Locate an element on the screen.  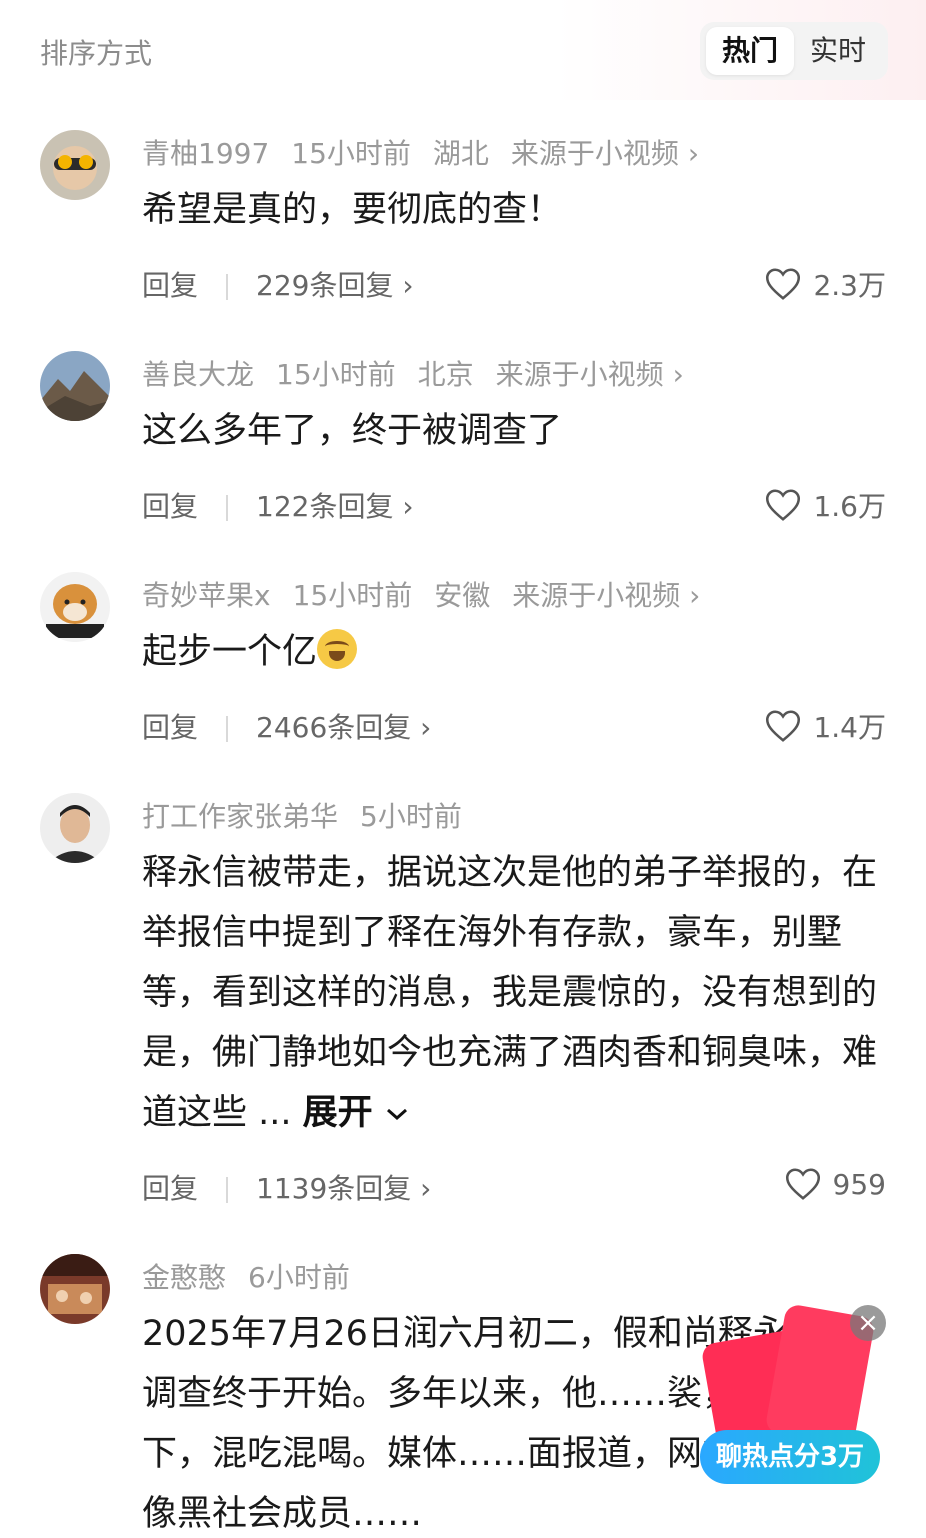
sort-label: 排序方式 is located at coordinates (96, 53).